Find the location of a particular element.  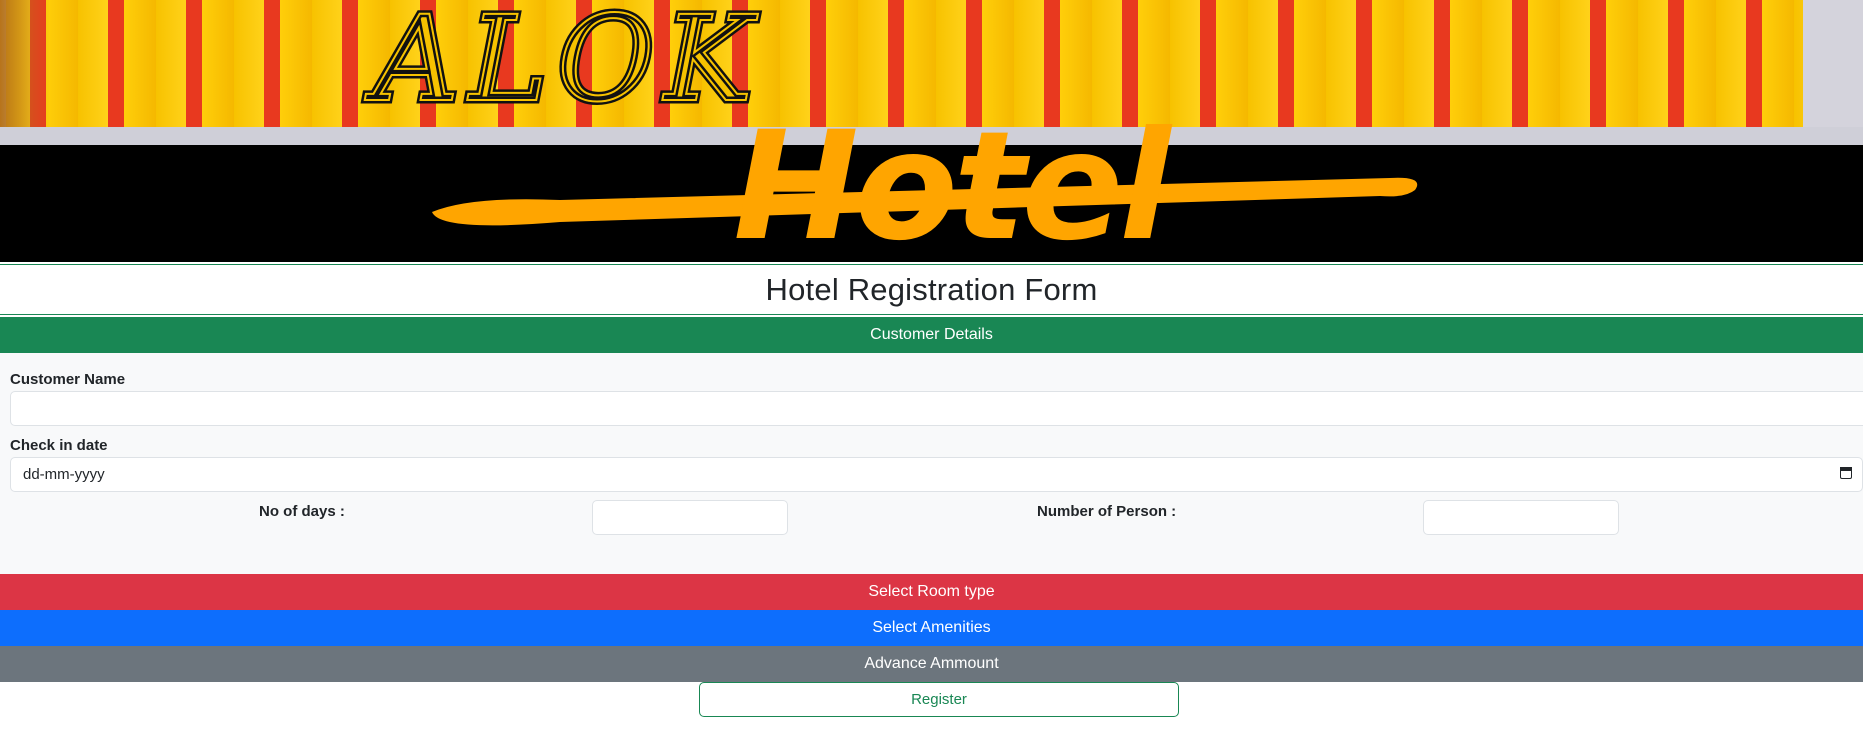

amenities-section-button: Select Amenities is located at coordinates (931, 628).